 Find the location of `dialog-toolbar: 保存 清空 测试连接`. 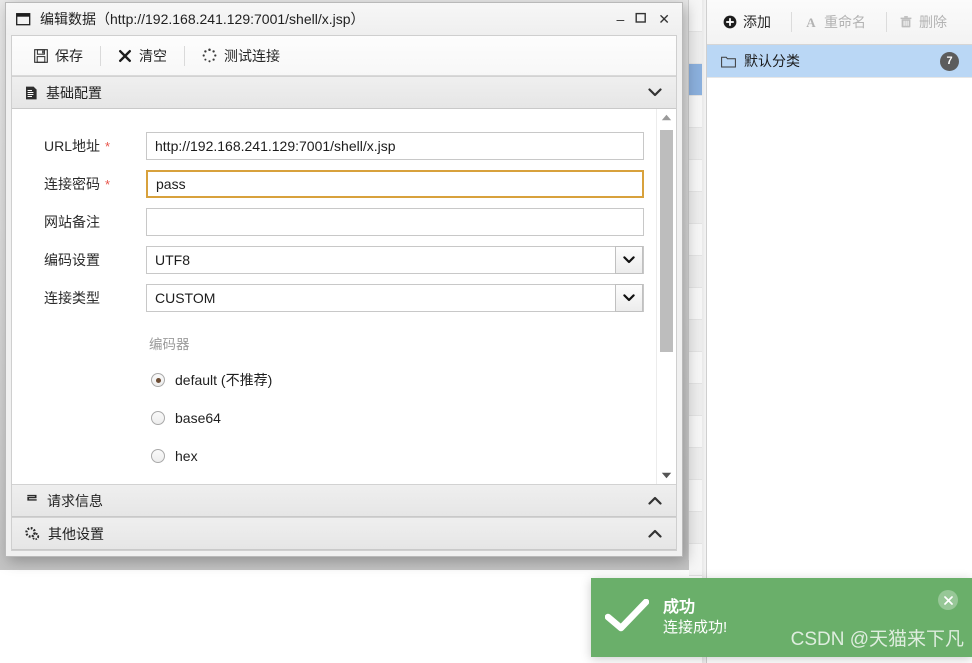

dialog-toolbar: 保存 清空 测试连接 is located at coordinates (344, 56).